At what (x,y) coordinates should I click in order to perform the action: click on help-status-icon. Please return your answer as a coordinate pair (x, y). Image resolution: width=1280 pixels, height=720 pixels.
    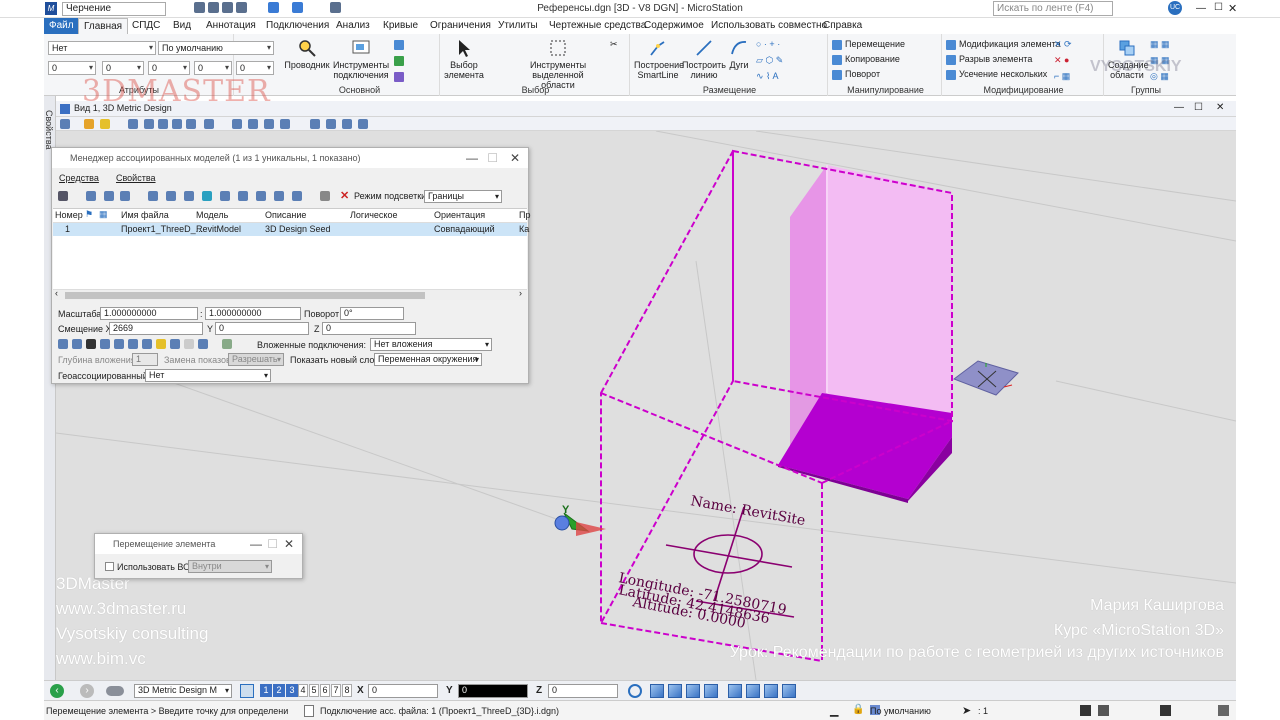
    Looking at the image, I should click on (1165, 710).